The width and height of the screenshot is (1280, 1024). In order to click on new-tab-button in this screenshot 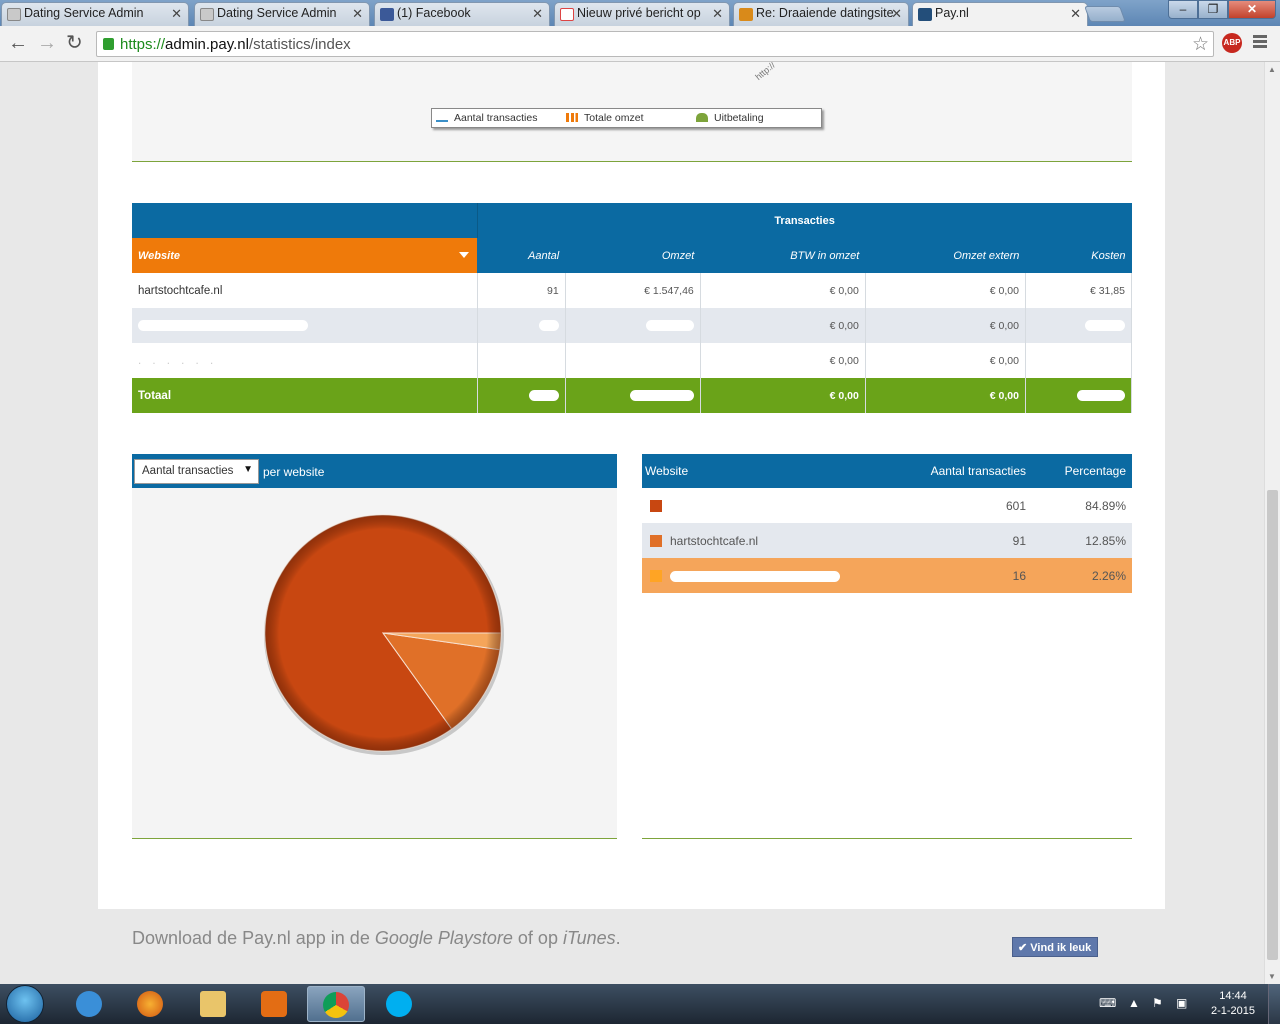, I will do `click(1105, 14)`.